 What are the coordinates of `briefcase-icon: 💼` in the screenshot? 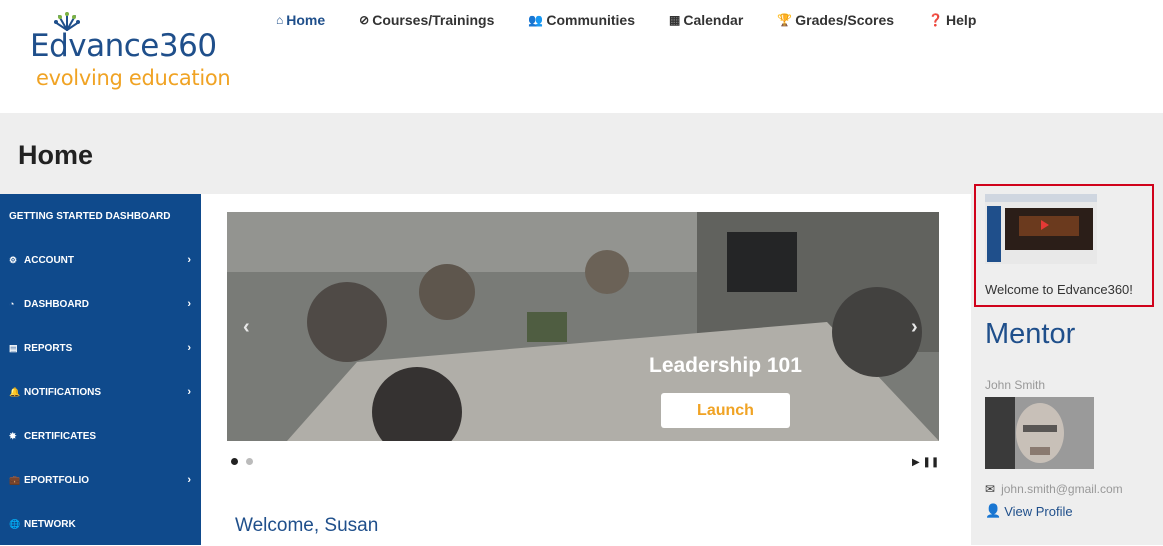 It's located at (15, 479).